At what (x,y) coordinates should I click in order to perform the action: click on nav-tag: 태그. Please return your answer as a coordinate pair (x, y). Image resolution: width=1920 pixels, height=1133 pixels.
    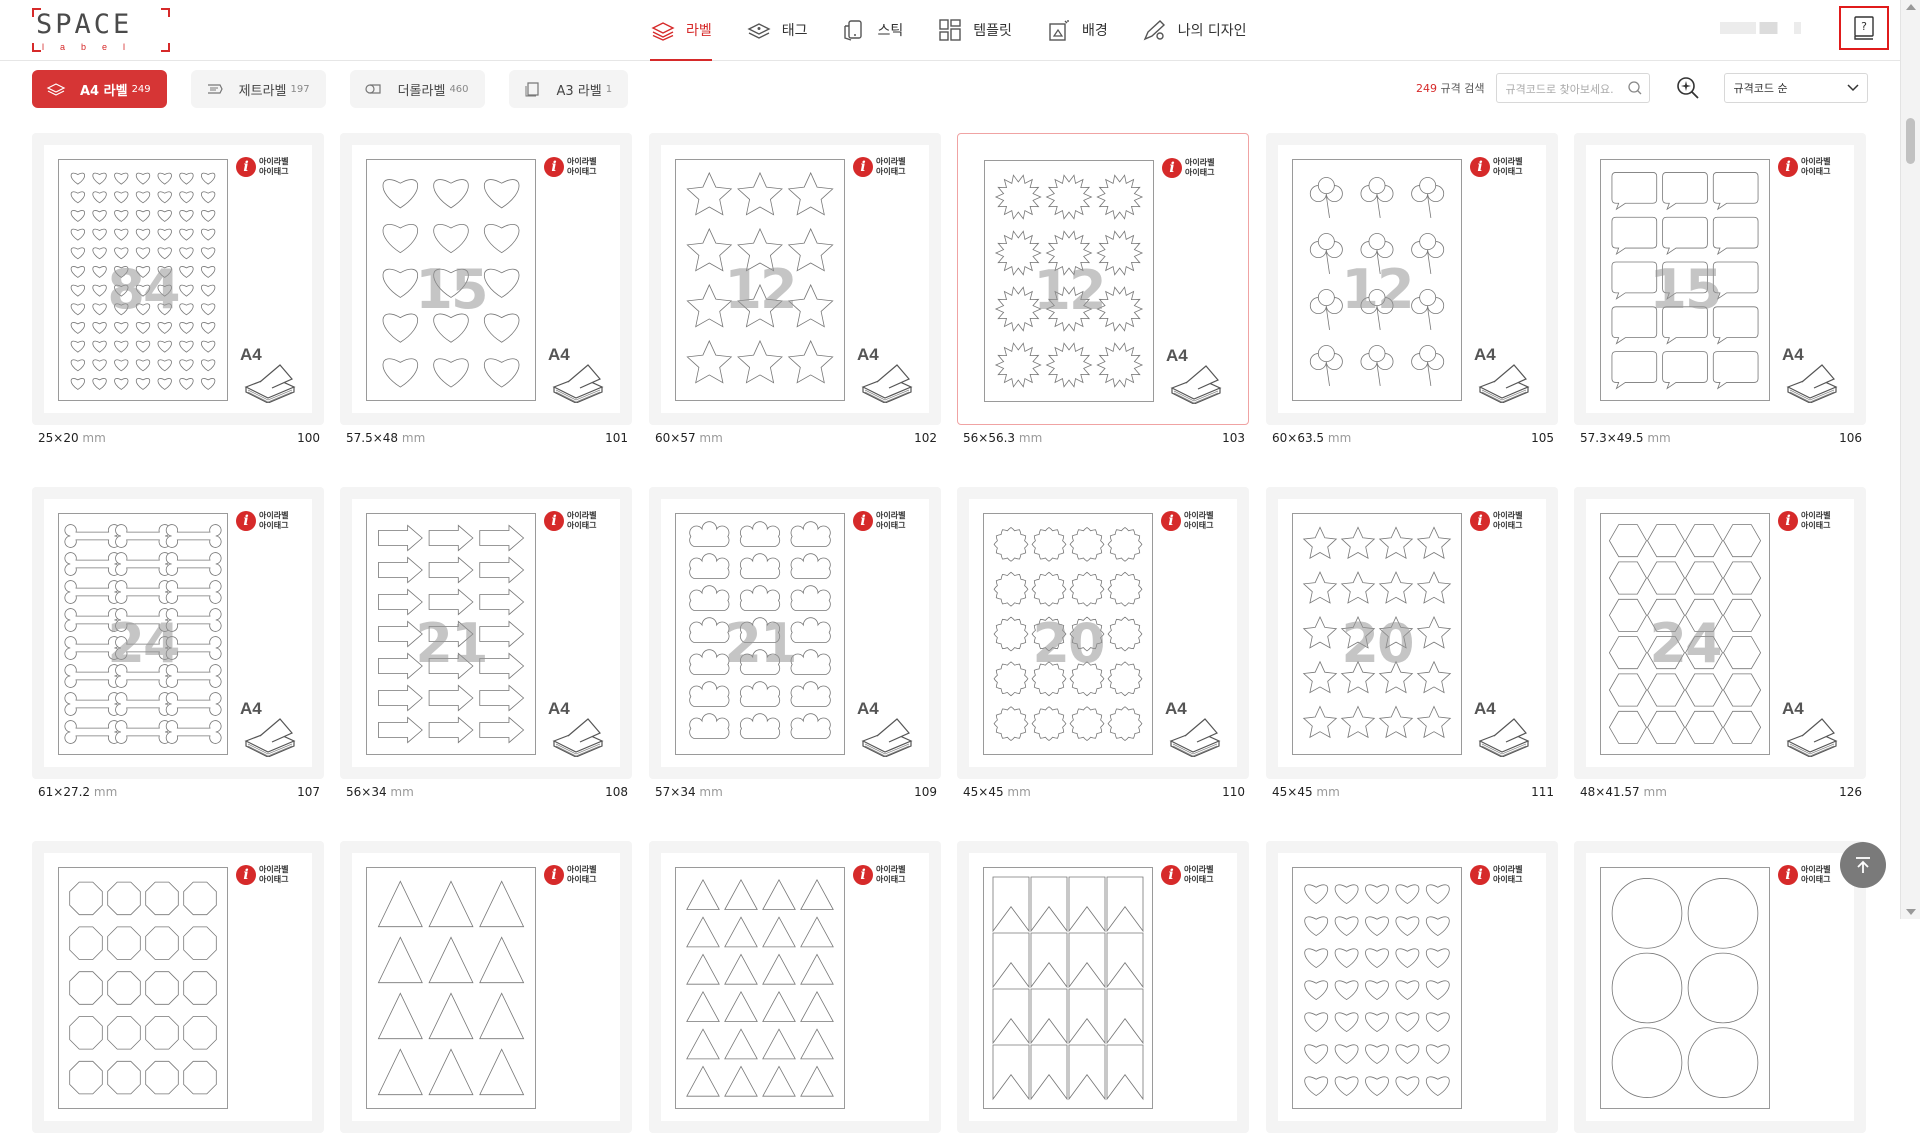
    Looking at the image, I should click on (777, 30).